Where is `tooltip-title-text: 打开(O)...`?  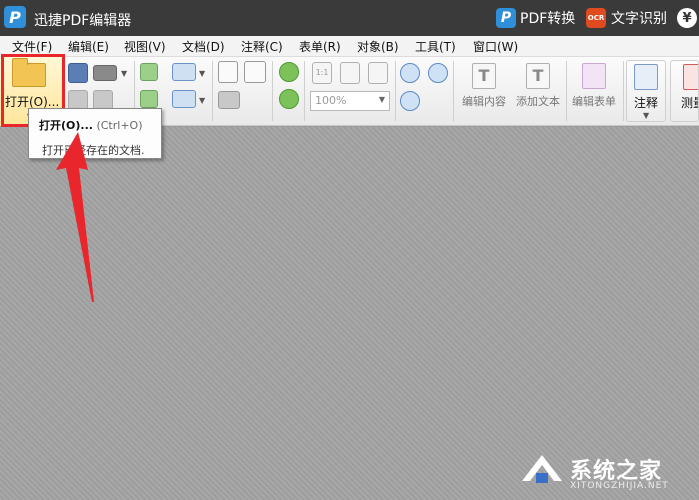 tooltip-title-text: 打开(O)... is located at coordinates (66, 125).